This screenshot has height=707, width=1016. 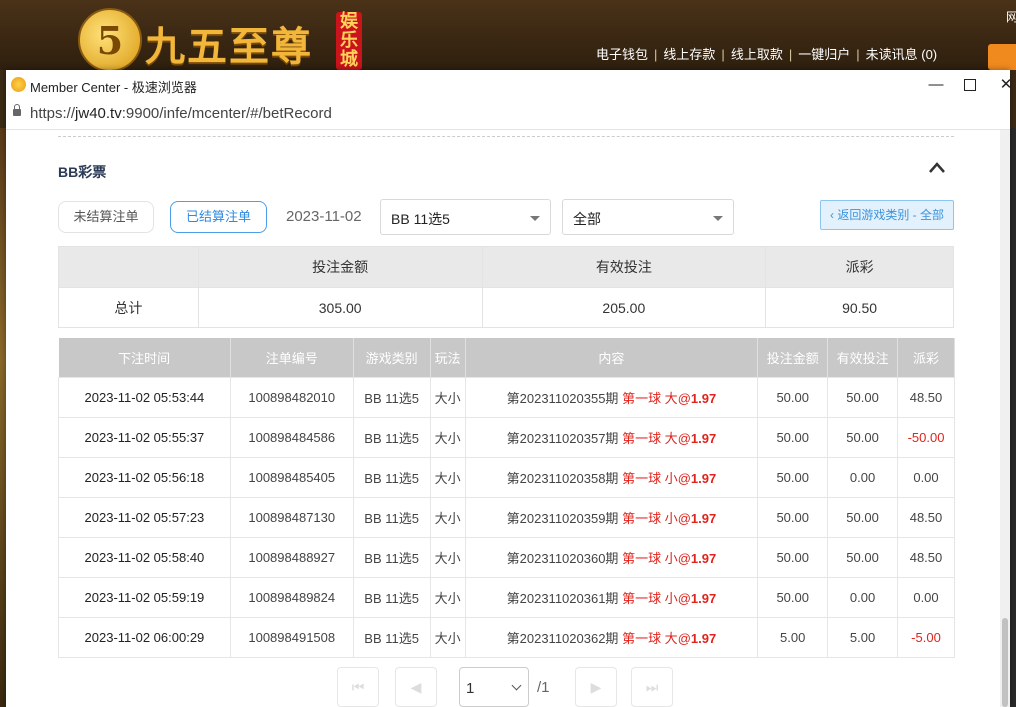 I want to click on cell-bet-id: 100898482010, so click(x=291, y=397).